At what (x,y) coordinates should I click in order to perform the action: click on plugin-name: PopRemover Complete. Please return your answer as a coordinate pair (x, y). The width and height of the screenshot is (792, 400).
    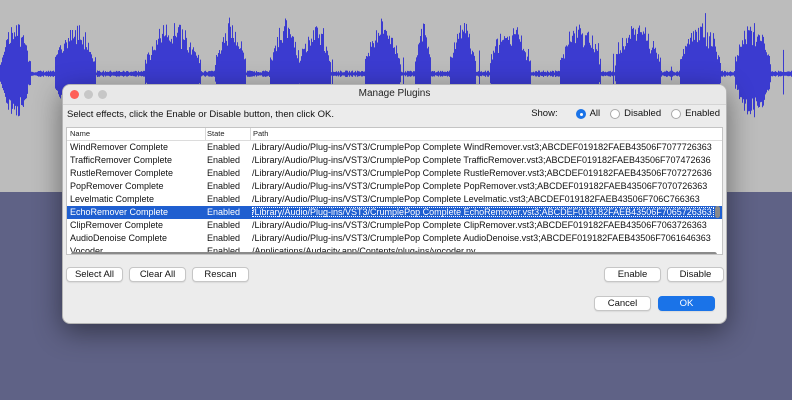
    Looking at the image, I should click on (117, 186).